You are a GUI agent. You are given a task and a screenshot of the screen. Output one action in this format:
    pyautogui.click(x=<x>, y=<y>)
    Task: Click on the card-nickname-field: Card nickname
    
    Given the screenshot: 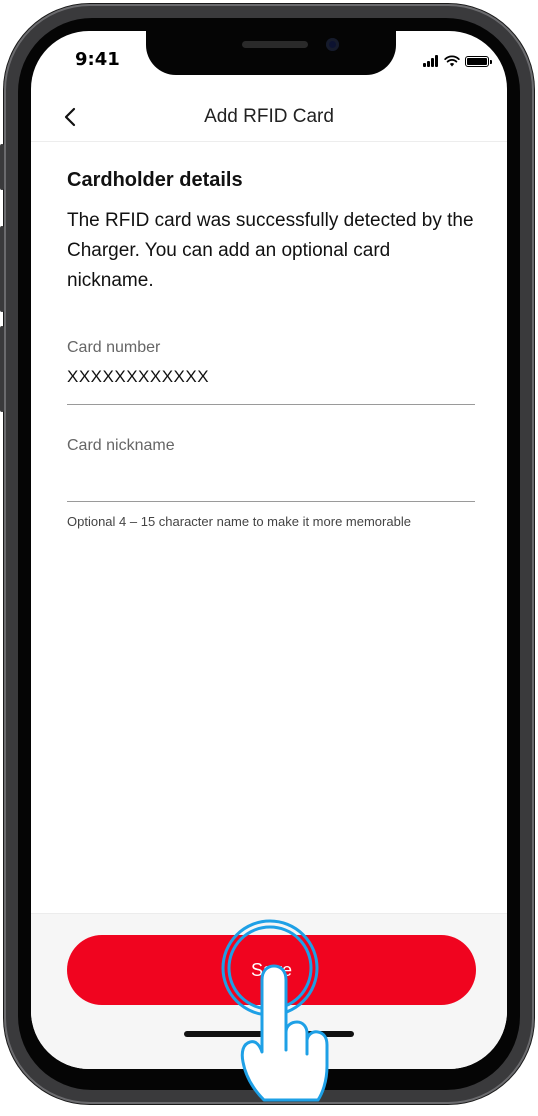 What is the action you would take?
    pyautogui.click(x=271, y=470)
    